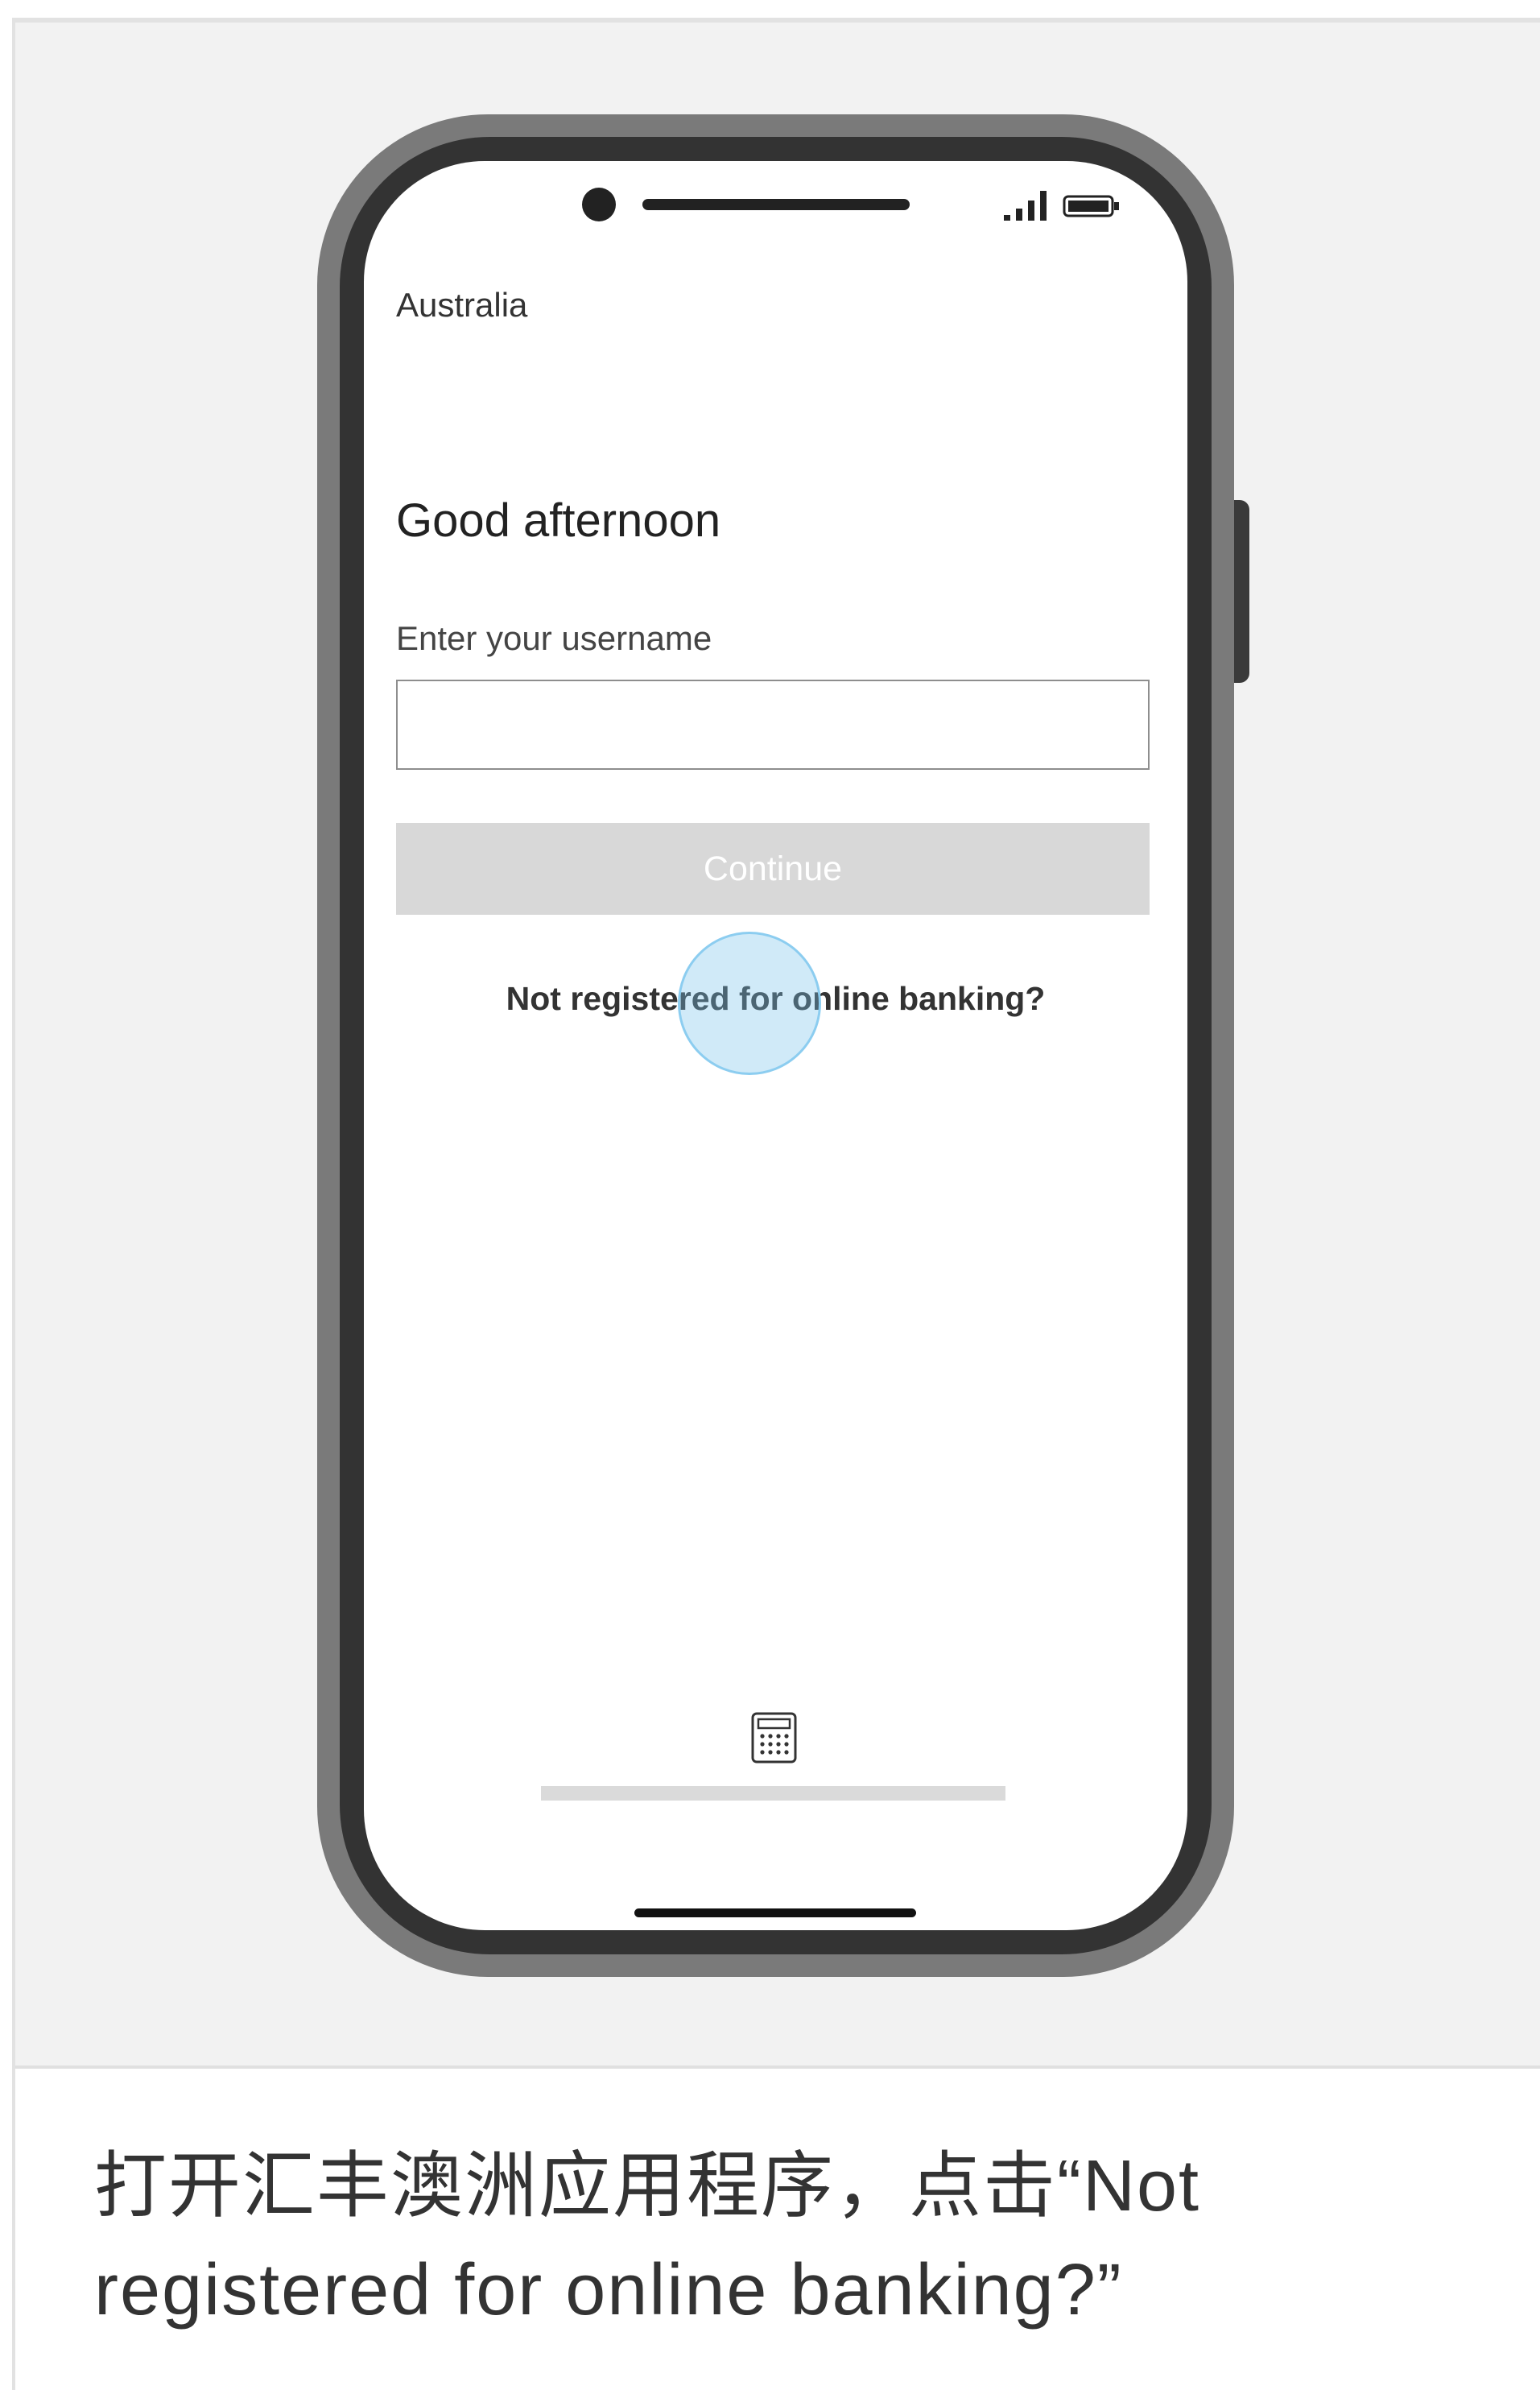 Image resolution: width=1540 pixels, height=2390 pixels. What do you see at coordinates (775, 998) in the screenshot?
I see `register-link: Not registered for online banking?` at bounding box center [775, 998].